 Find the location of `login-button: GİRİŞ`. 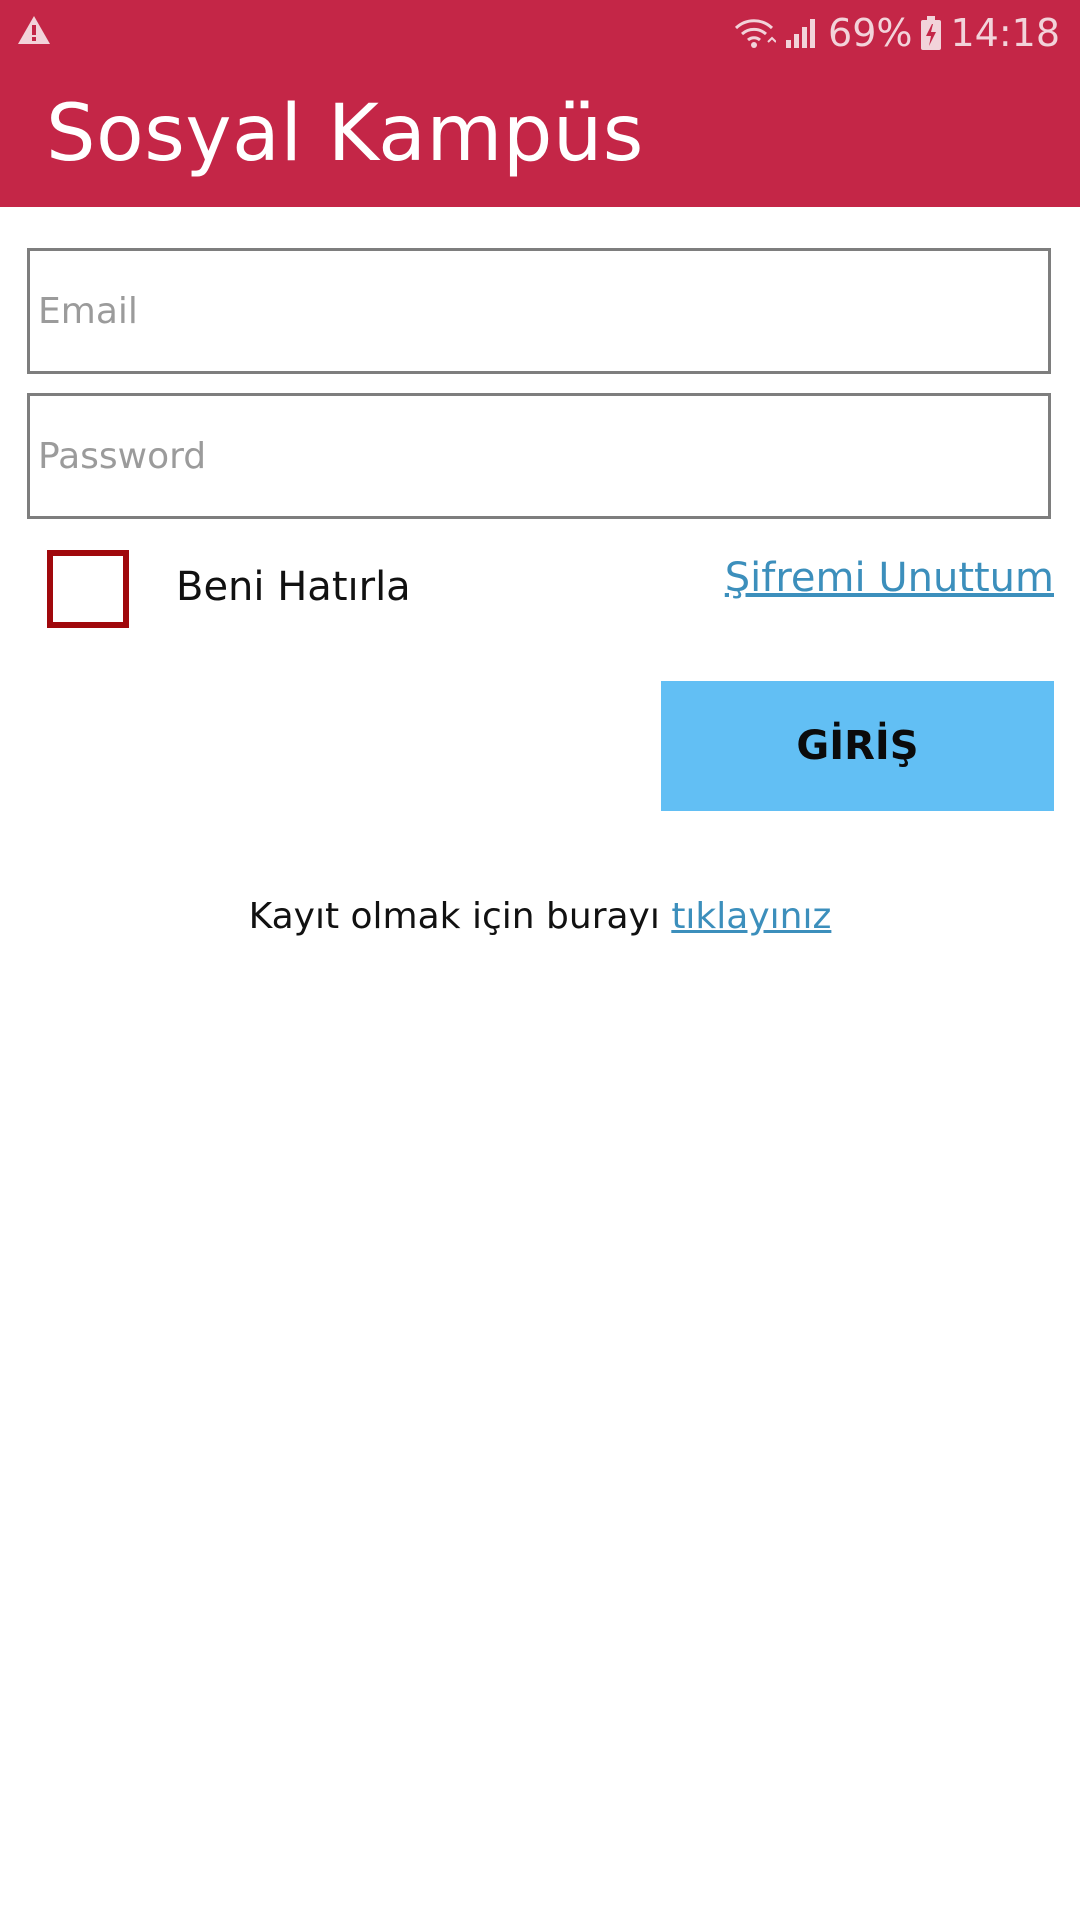

login-button: GİRİŞ is located at coordinates (857, 746).